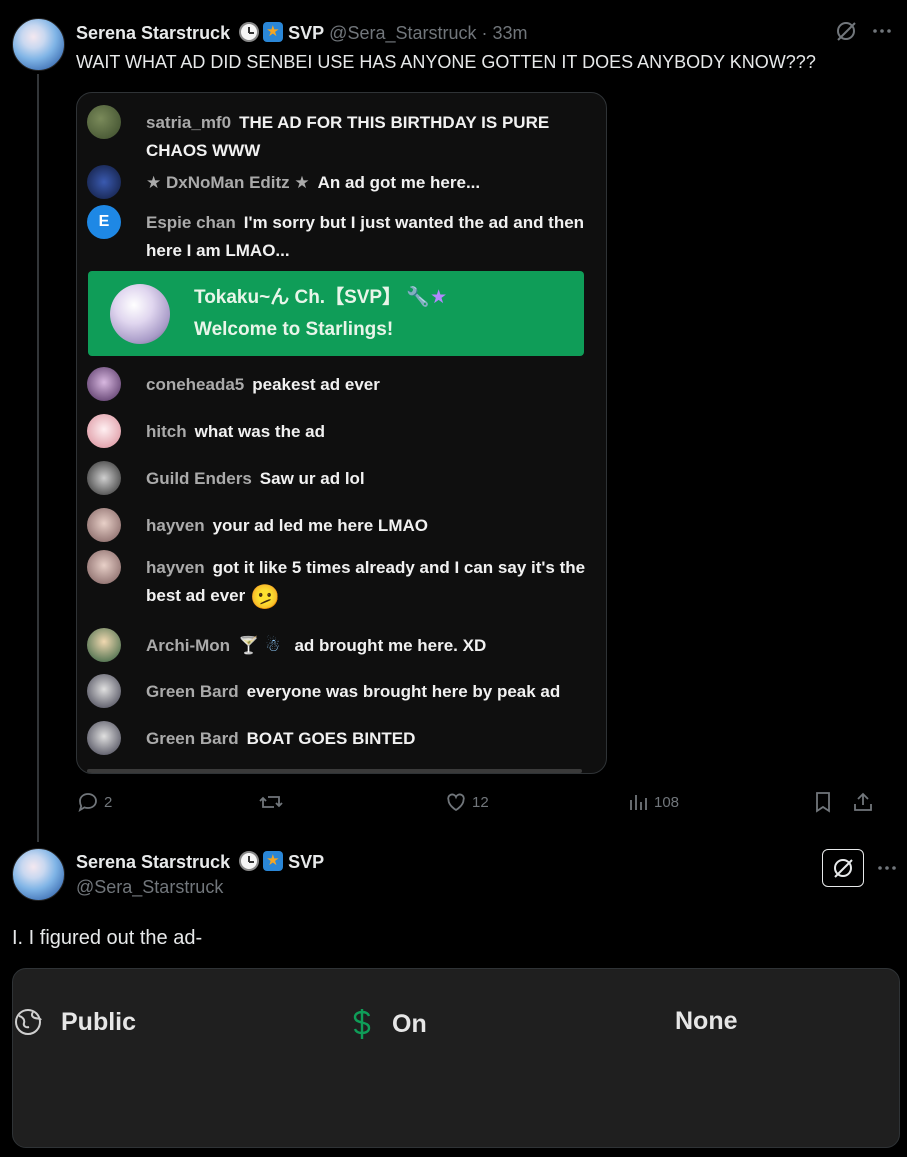 The image size is (907, 1157). Describe the element at coordinates (403, 691) in the screenshot. I see `chat-text: everyone was brought here by peak ad` at that location.